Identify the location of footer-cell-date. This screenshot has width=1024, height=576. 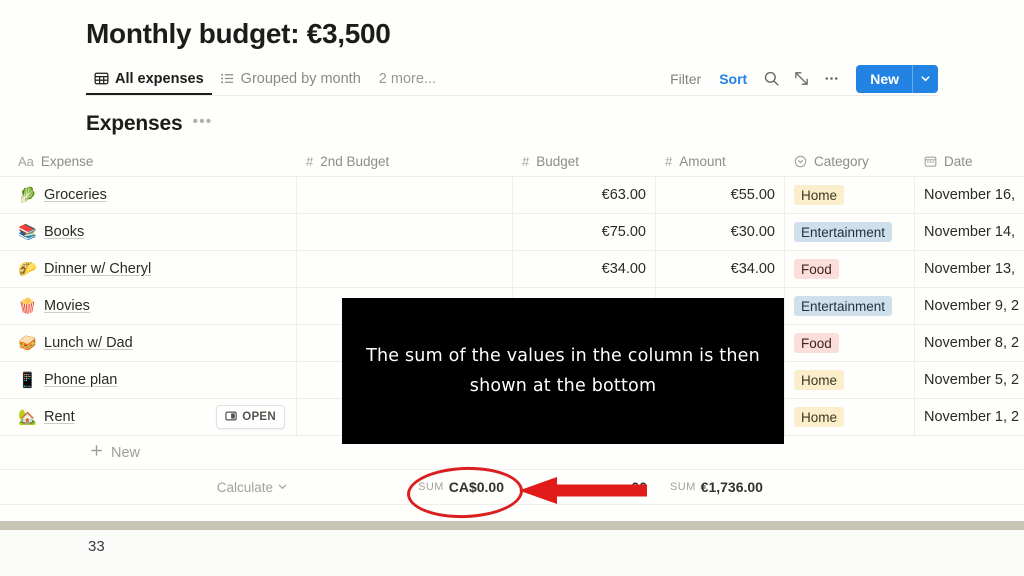
(969, 487).